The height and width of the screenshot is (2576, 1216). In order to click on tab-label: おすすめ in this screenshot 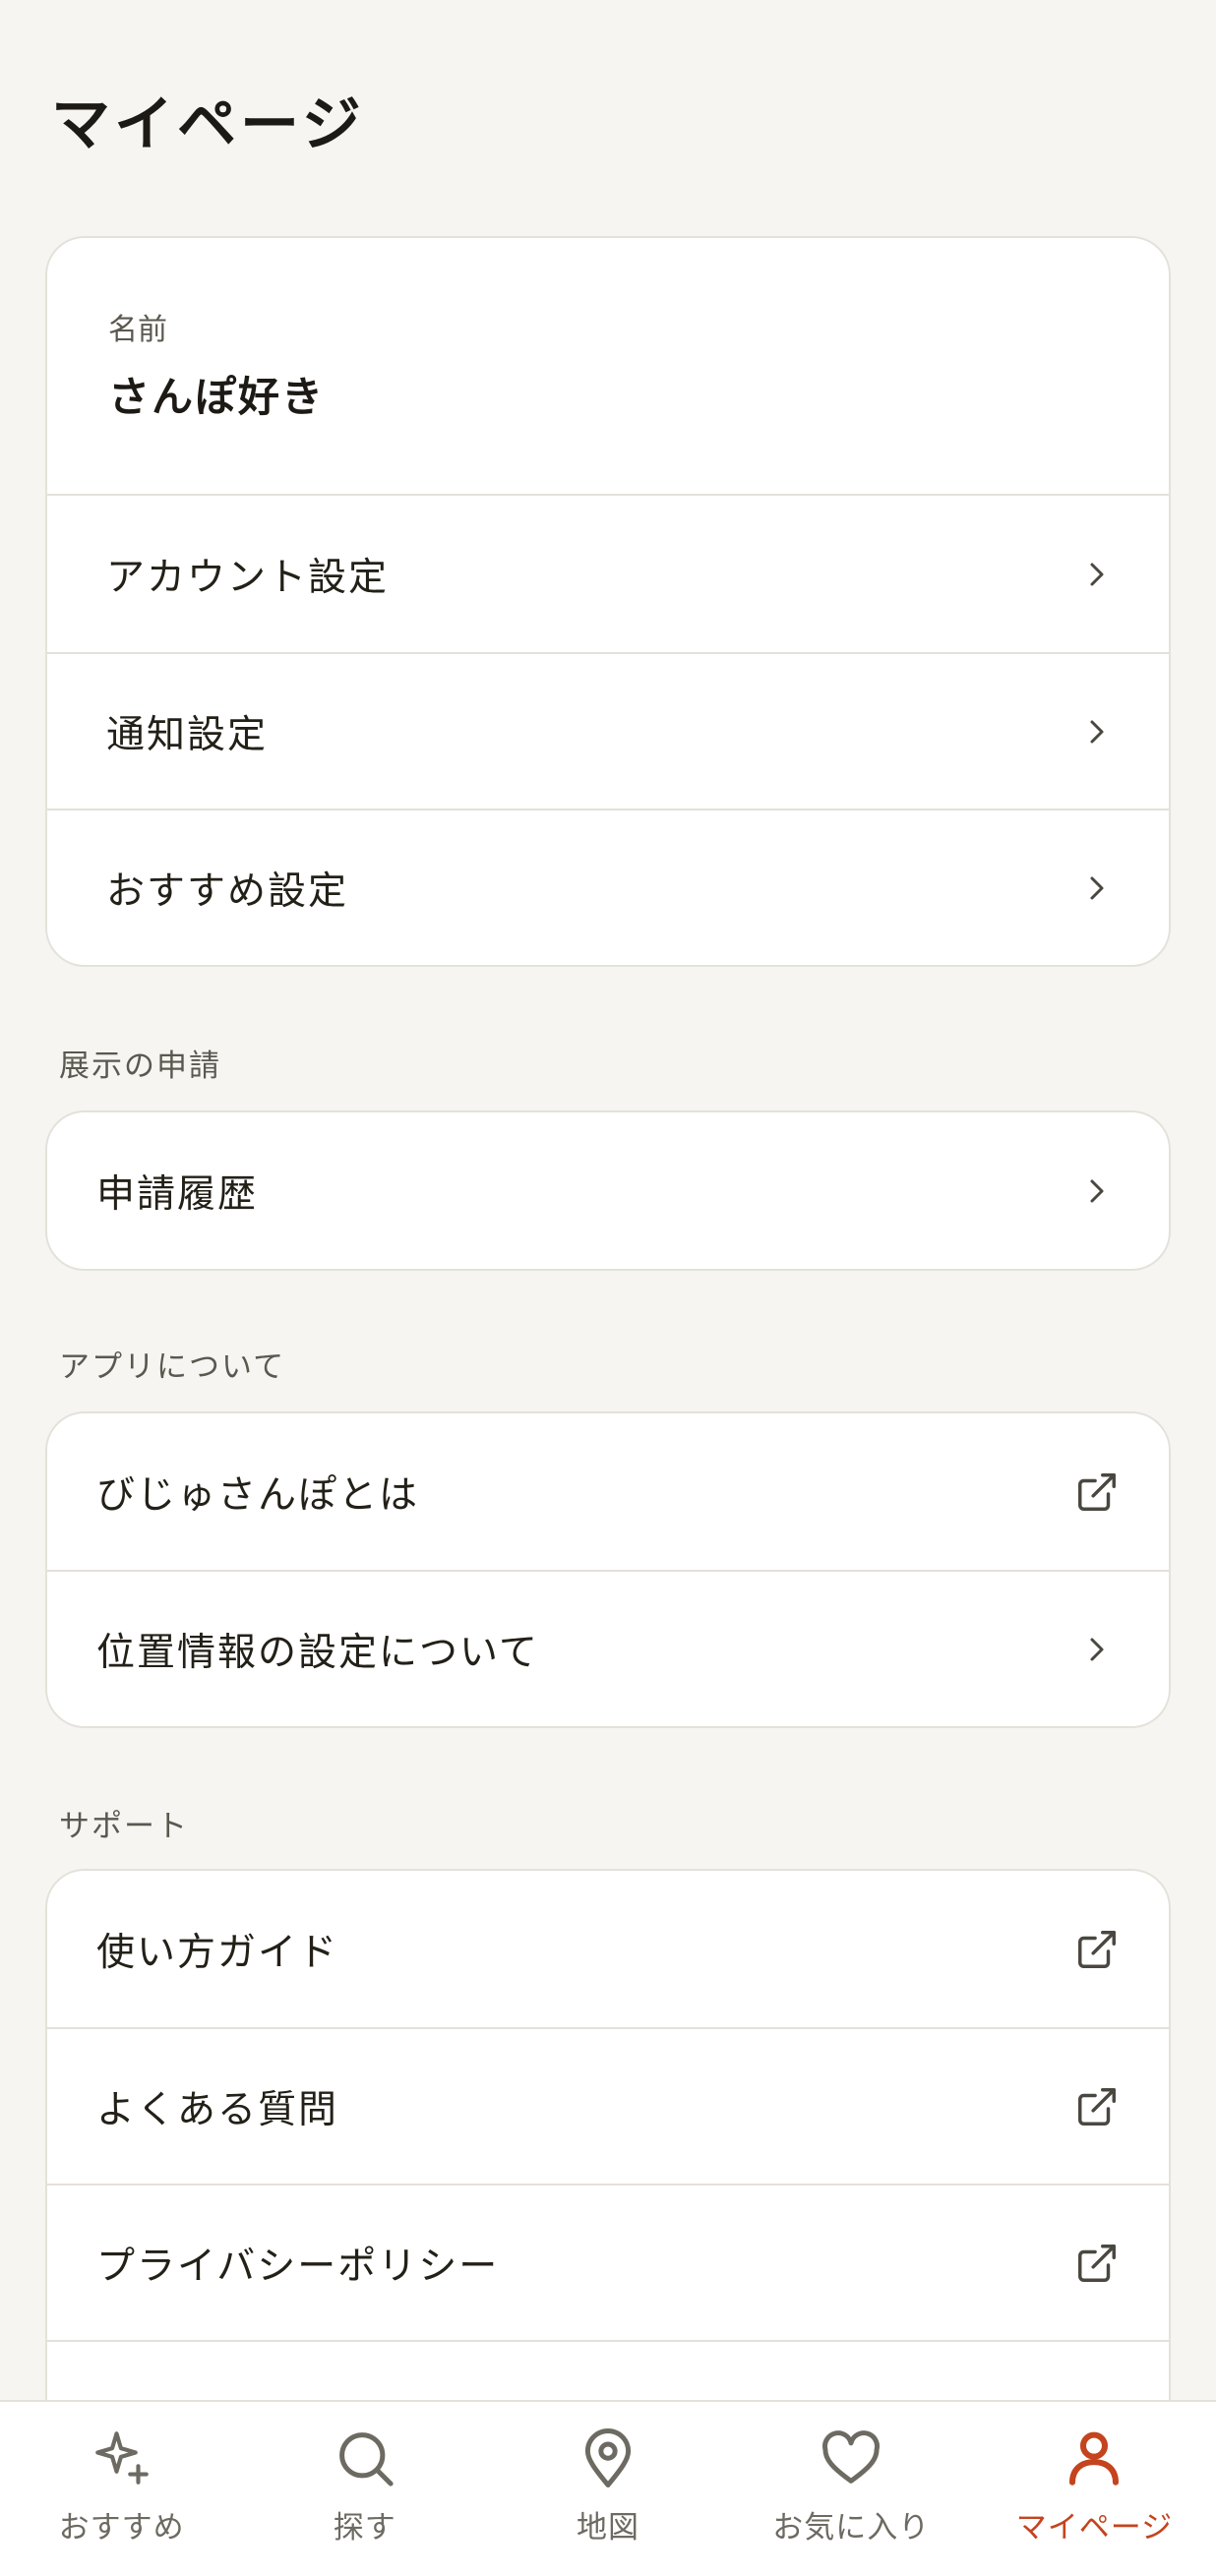, I will do `click(121, 2528)`.